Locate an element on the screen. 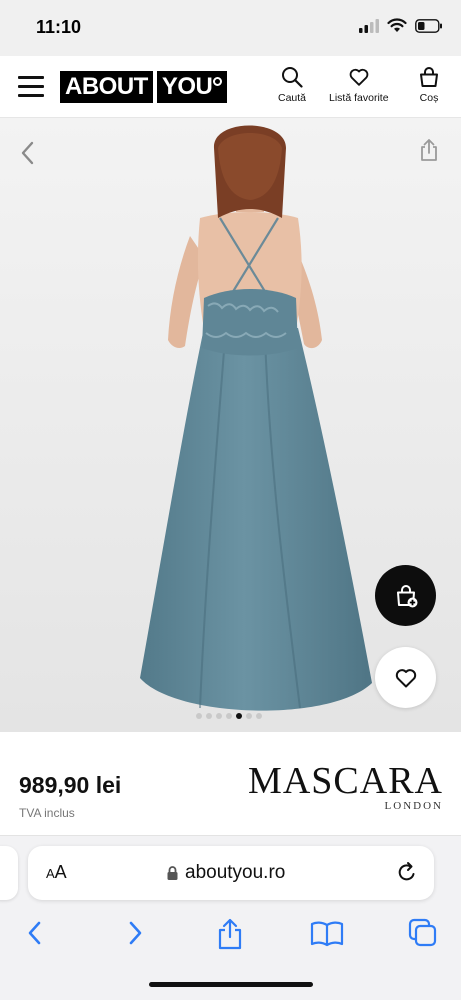 The width and height of the screenshot is (461, 1000). cart-button: Coș is located at coordinates (429, 85).